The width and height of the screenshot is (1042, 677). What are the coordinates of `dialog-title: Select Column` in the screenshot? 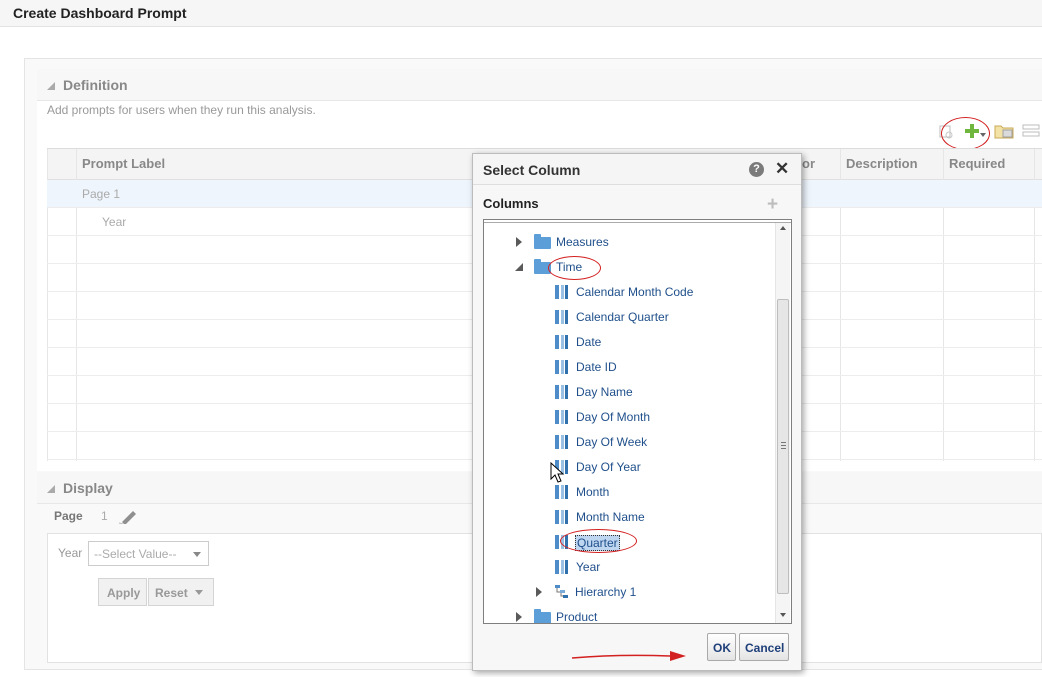 It's located at (532, 170).